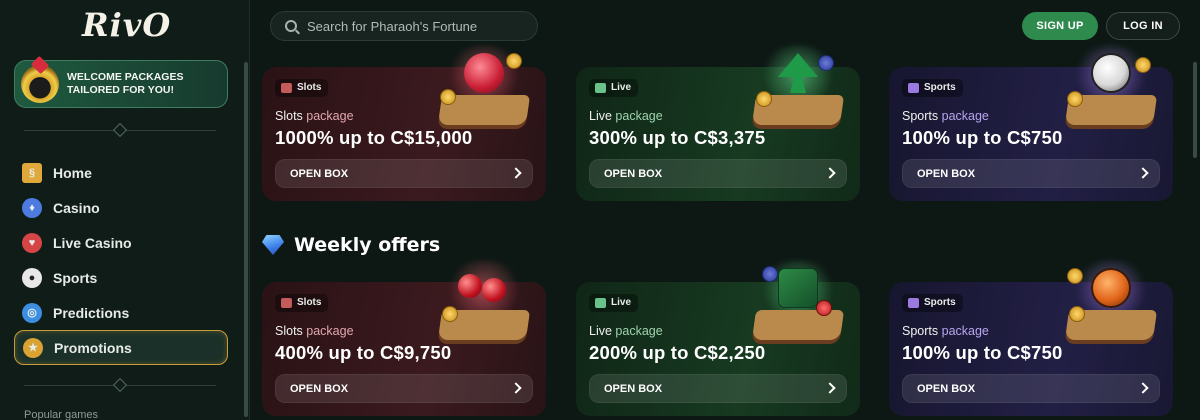 The width and height of the screenshot is (1200, 420). What do you see at coordinates (126, 25) in the screenshot?
I see `rivo-logo: RivO` at bounding box center [126, 25].